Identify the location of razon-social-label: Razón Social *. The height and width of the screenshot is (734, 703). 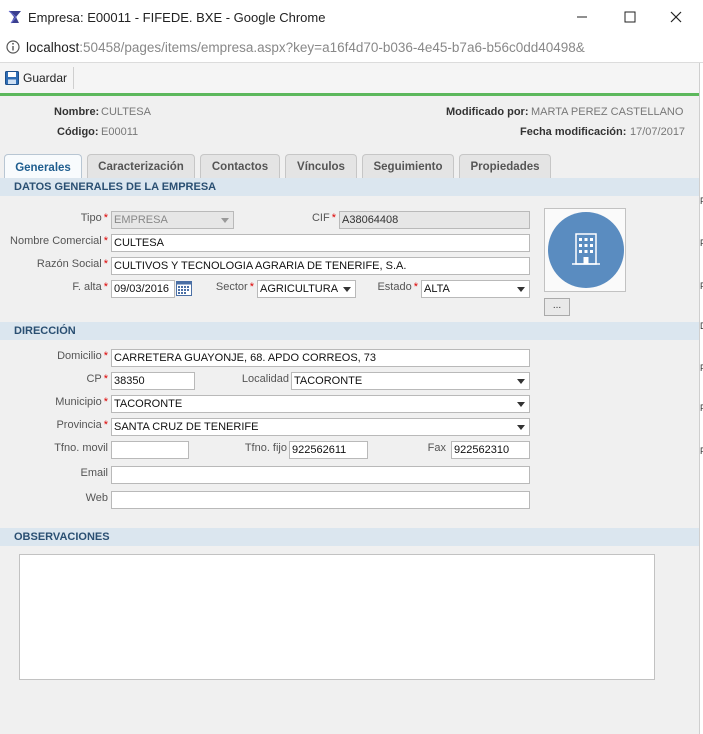
(72, 264).